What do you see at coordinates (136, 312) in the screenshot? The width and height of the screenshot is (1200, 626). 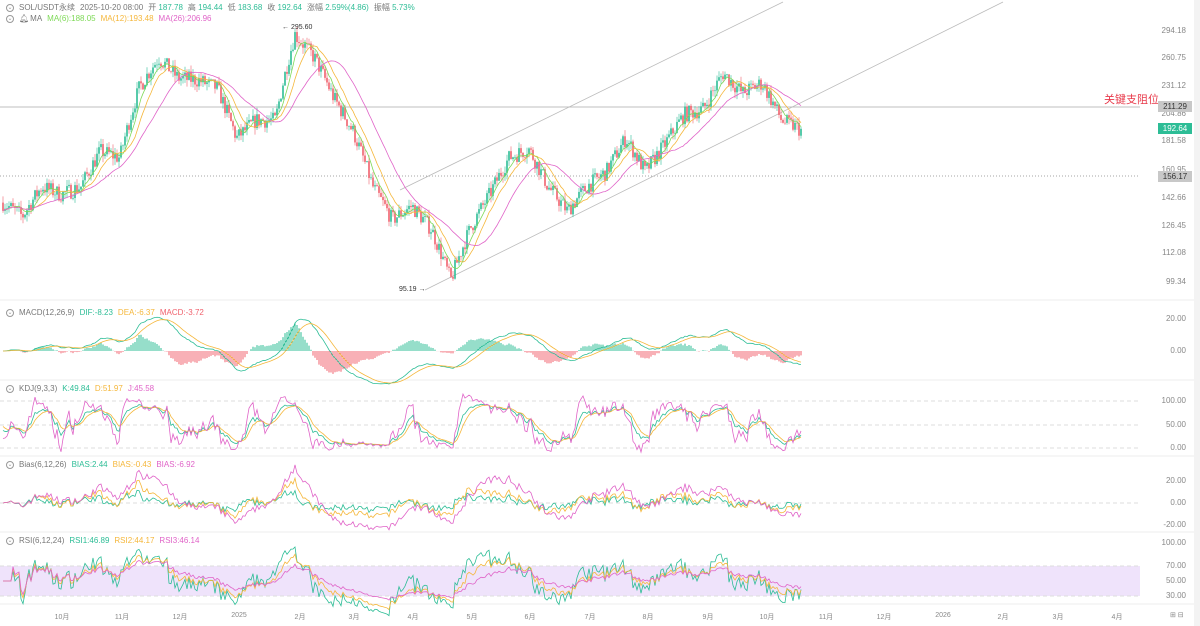 I see `dea-value: DEA:-6.37` at bounding box center [136, 312].